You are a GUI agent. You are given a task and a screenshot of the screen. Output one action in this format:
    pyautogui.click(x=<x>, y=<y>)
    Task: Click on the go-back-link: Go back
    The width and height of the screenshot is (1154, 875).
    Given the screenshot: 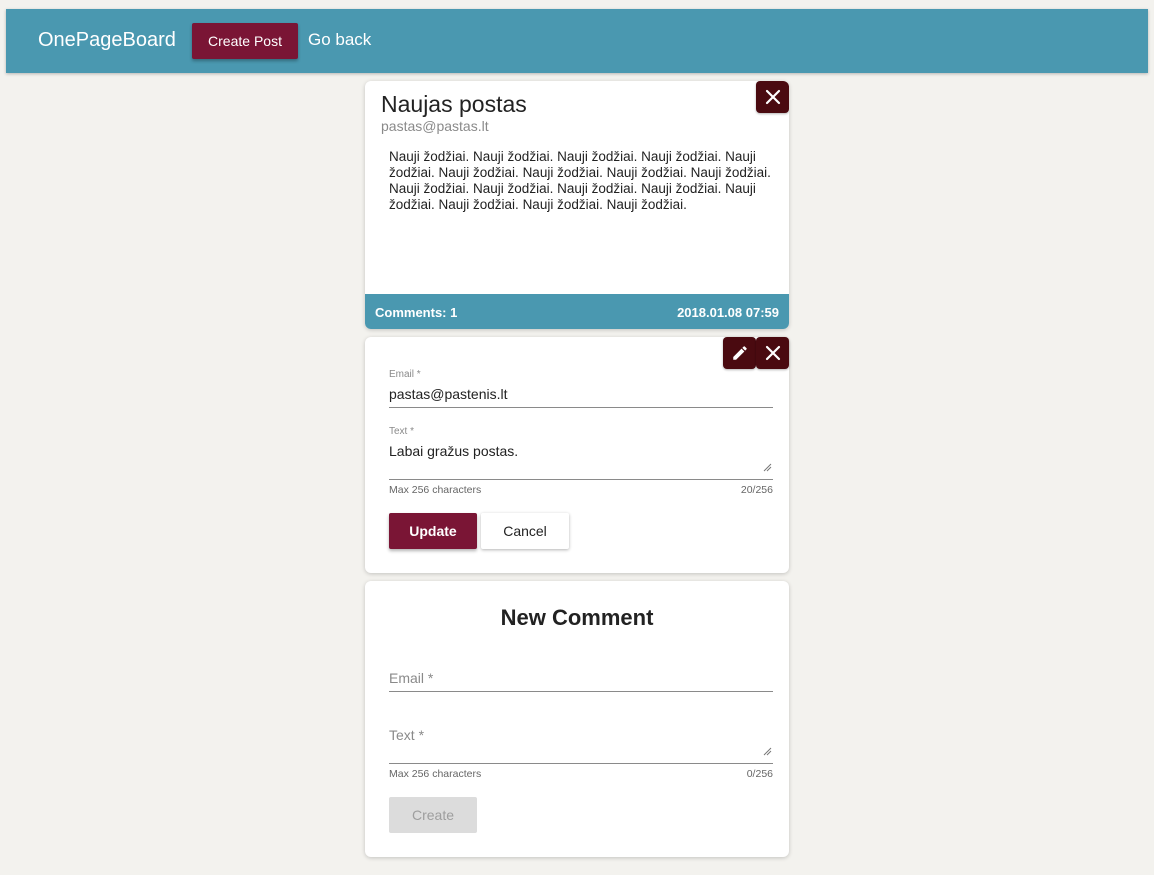 What is the action you would take?
    pyautogui.click(x=339, y=40)
    